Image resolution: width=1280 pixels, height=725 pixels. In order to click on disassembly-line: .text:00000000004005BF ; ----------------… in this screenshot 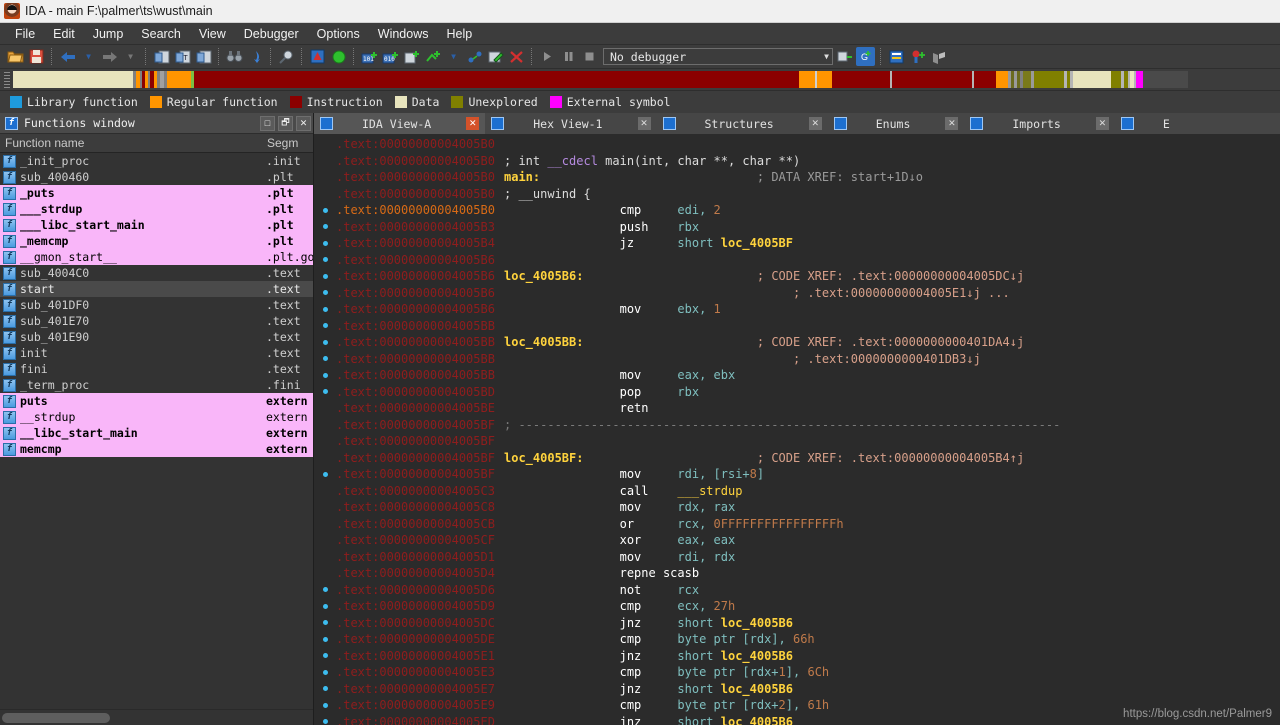, I will do `click(797, 425)`.